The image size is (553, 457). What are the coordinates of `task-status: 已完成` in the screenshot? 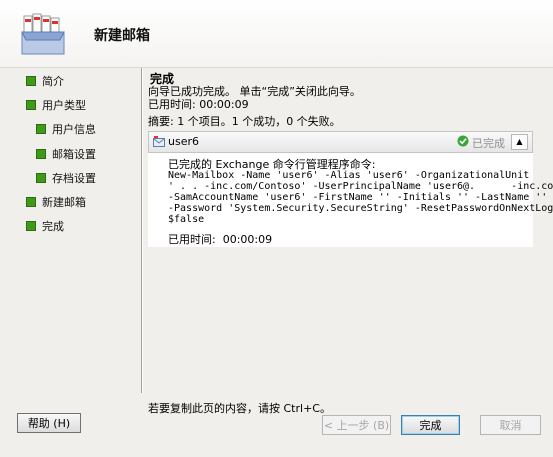 It's located at (488, 143).